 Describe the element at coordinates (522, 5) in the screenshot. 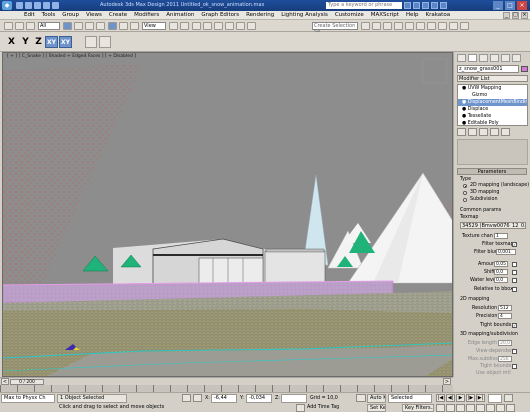

I see `close-icon: ×` at that location.